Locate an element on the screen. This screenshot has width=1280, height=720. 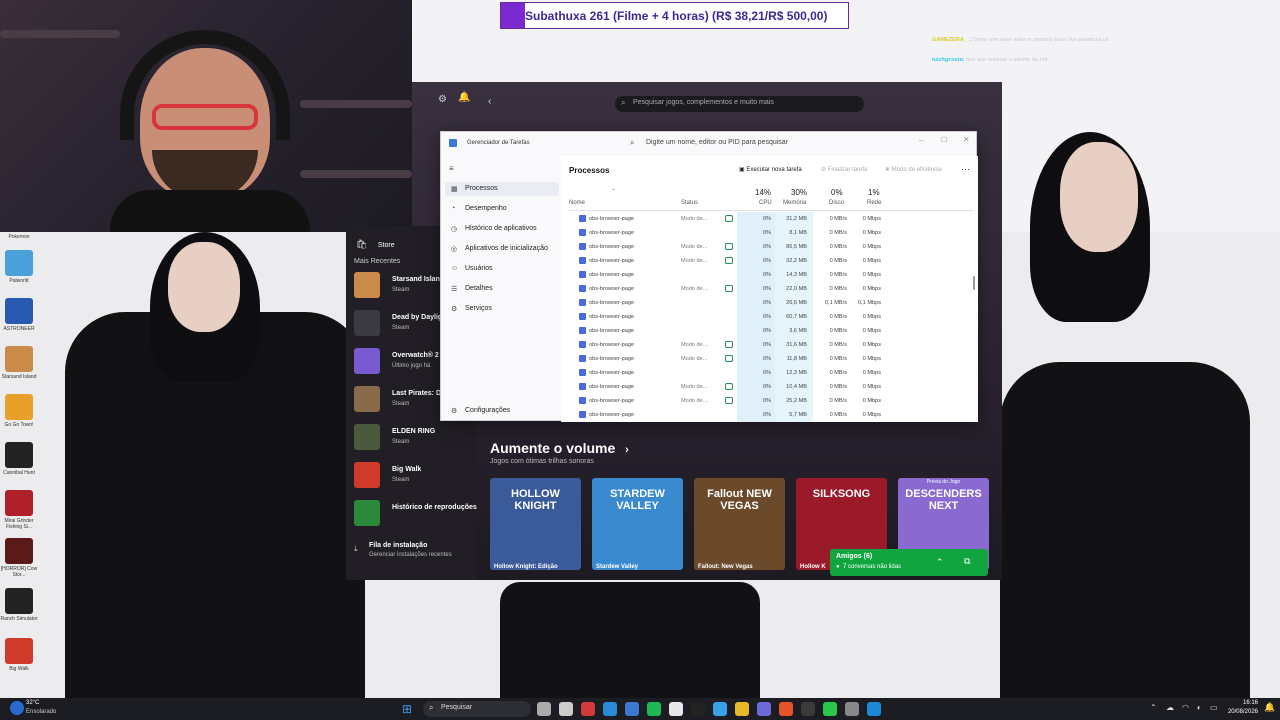
cloud-icon: ☁ is located at coordinates (1170, 707).